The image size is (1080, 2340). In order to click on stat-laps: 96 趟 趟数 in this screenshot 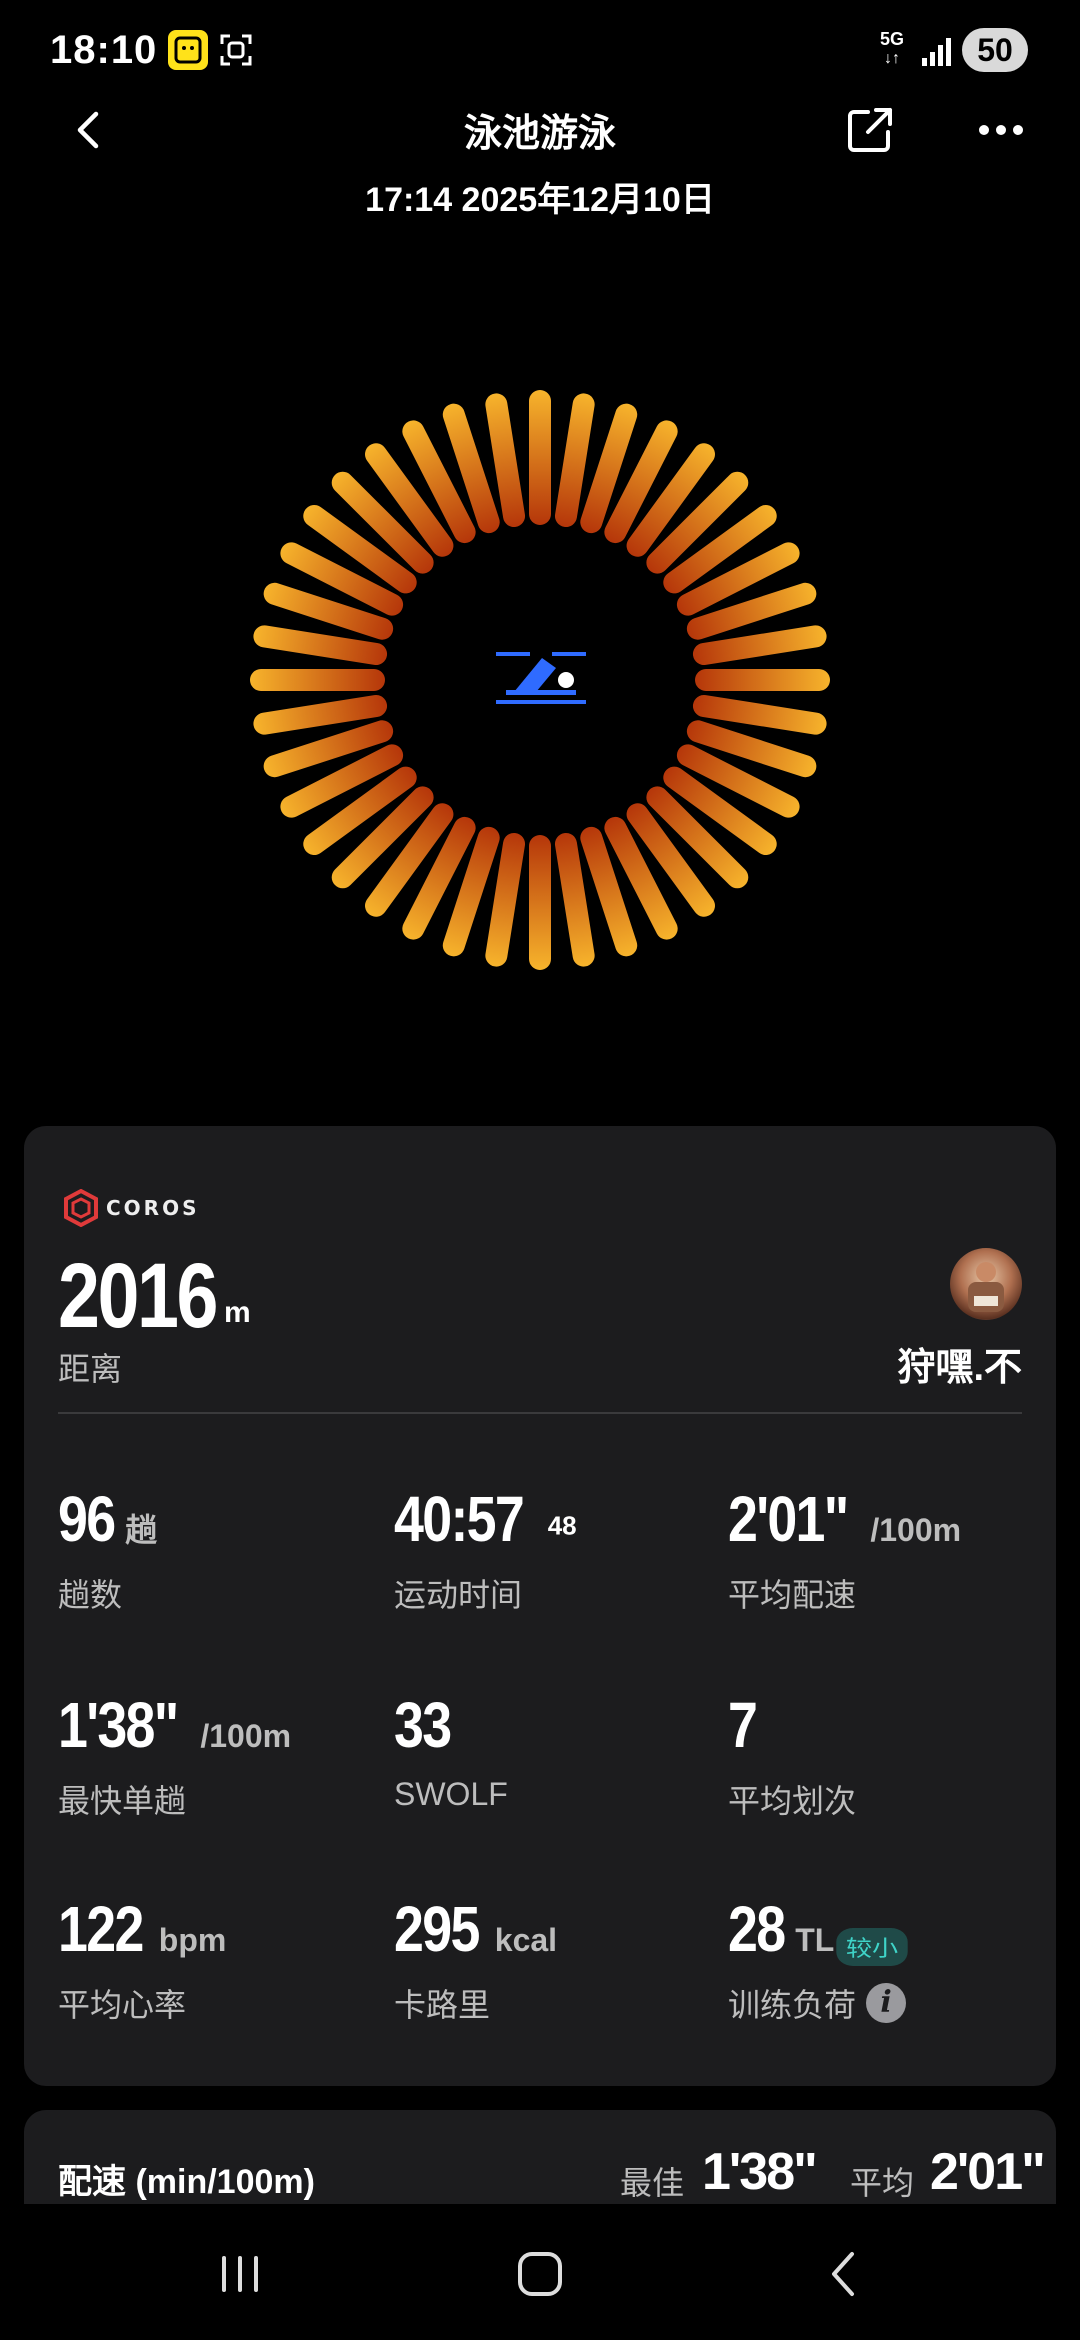, I will do `click(218, 1549)`.